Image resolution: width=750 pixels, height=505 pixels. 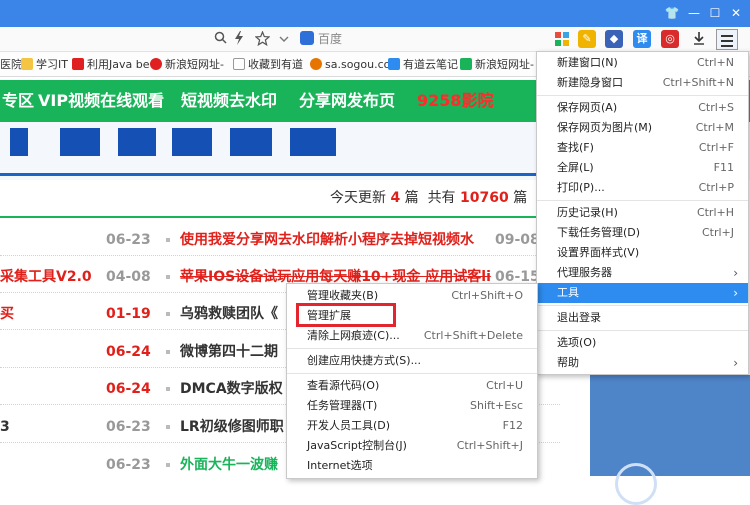 I want to click on menu-options: 选项(O), so click(x=642, y=343).